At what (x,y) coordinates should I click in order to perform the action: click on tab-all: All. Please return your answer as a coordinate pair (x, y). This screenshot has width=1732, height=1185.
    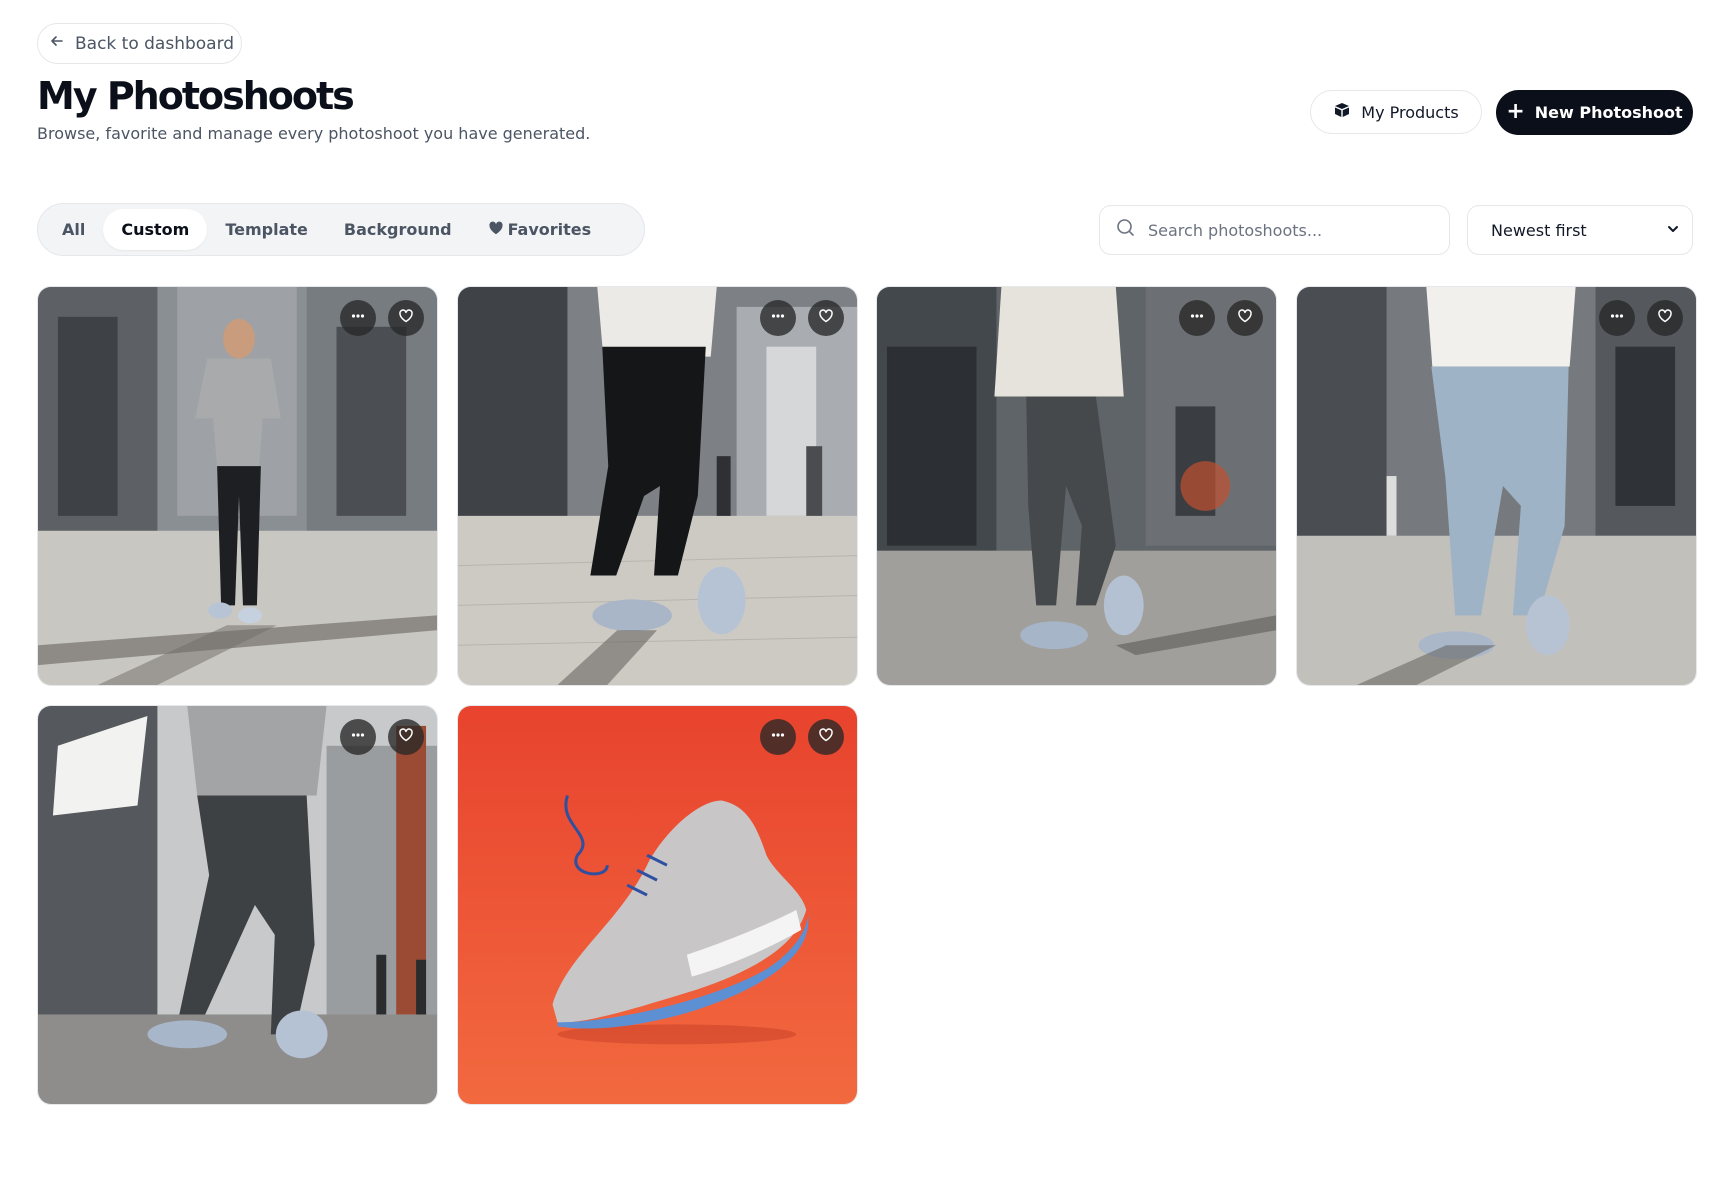
    Looking at the image, I should click on (73, 229).